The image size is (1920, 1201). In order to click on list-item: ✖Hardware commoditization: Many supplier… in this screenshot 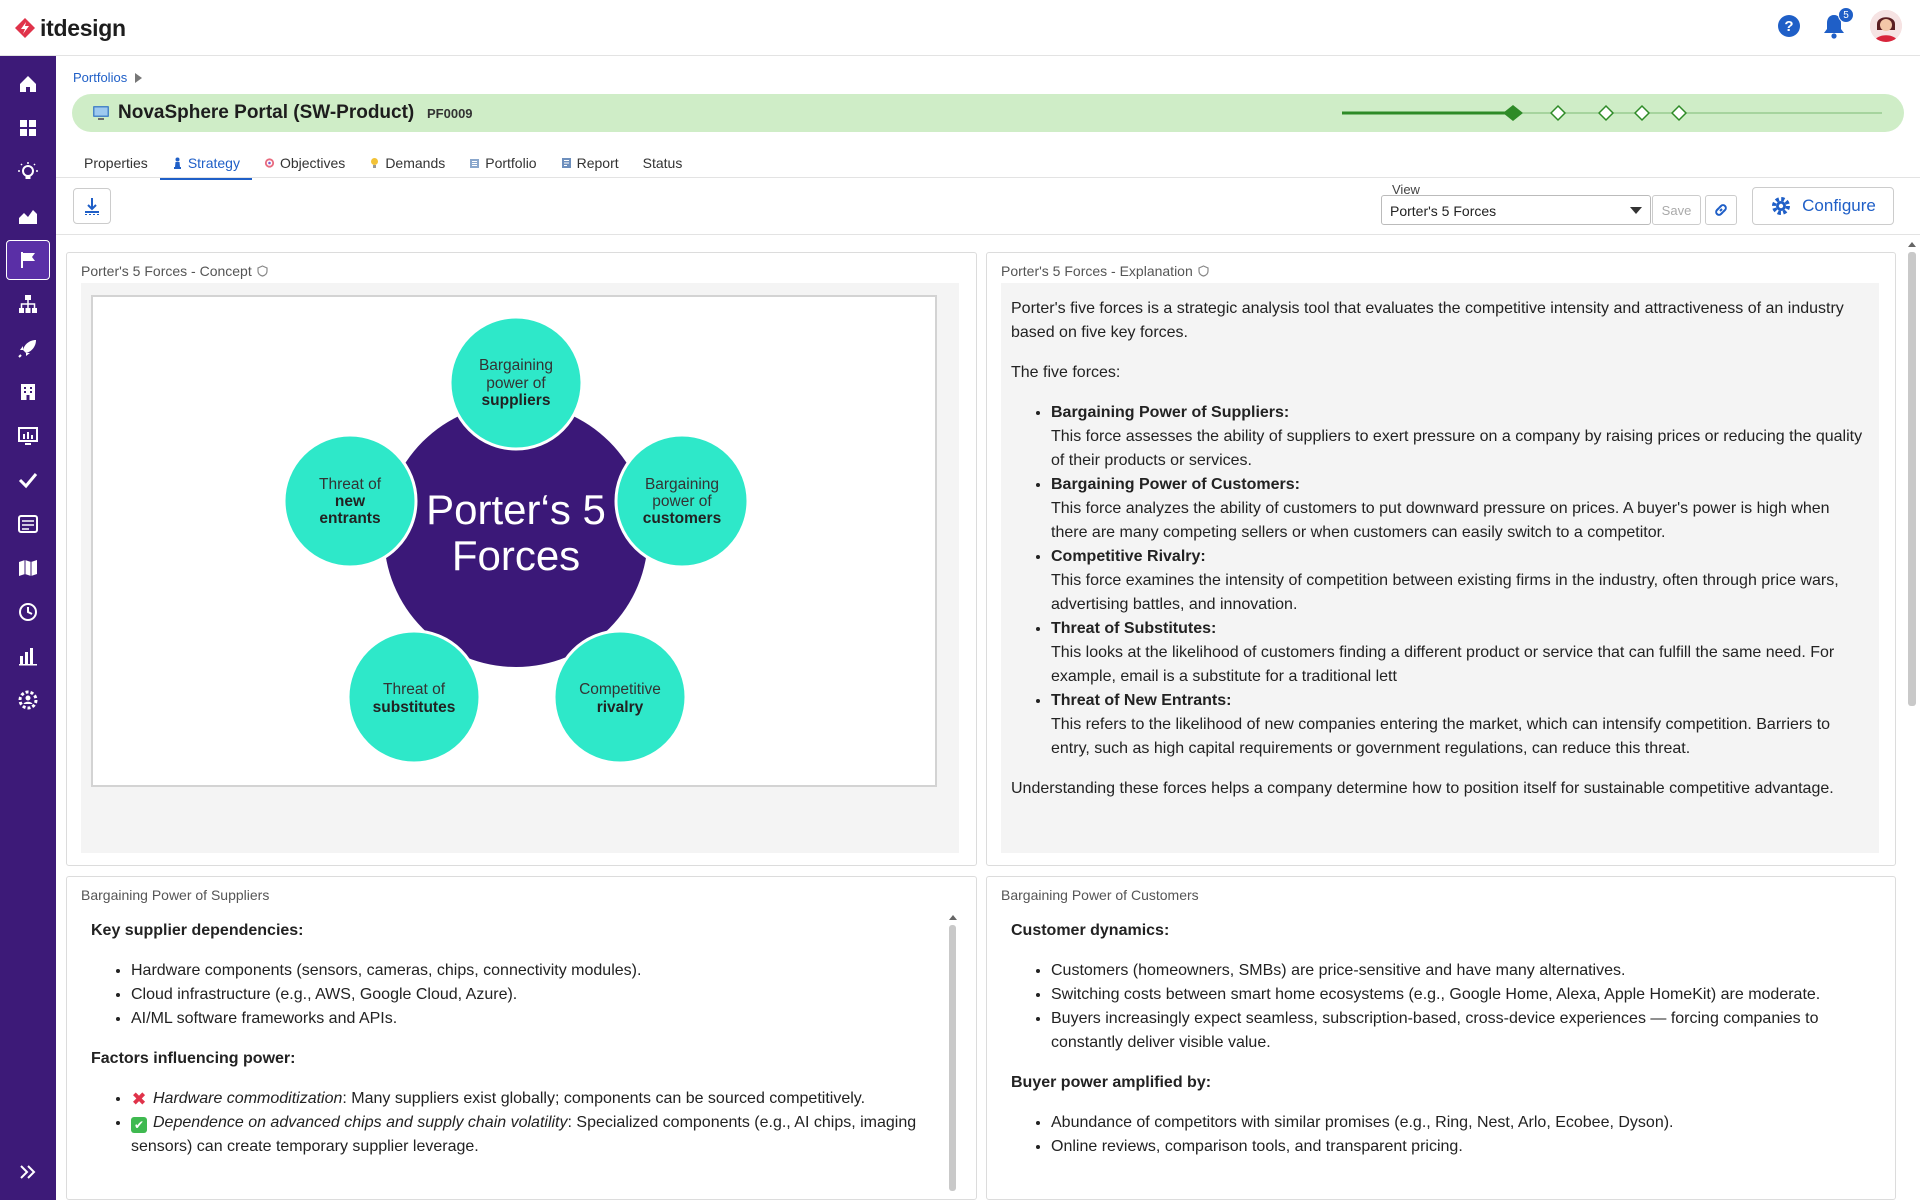, I will do `click(531, 1099)`.